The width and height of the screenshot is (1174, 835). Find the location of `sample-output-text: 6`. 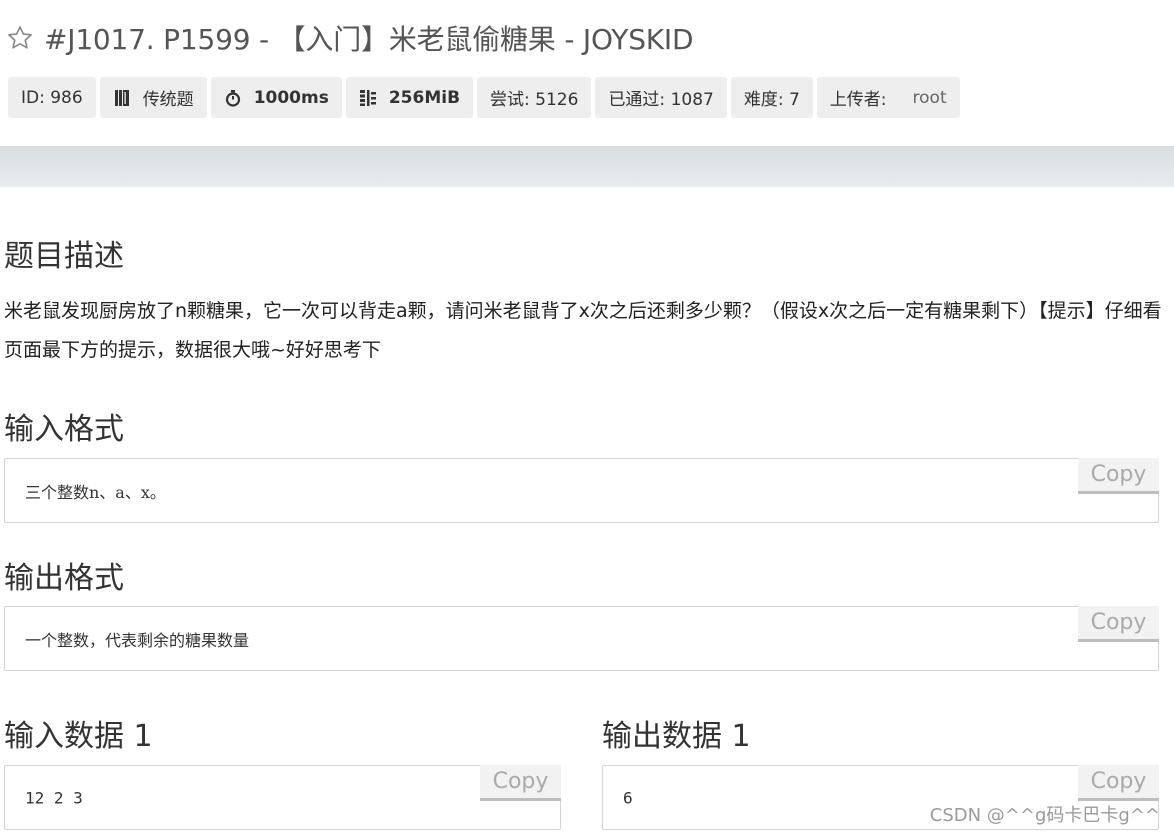

sample-output-text: 6 is located at coordinates (628, 797).